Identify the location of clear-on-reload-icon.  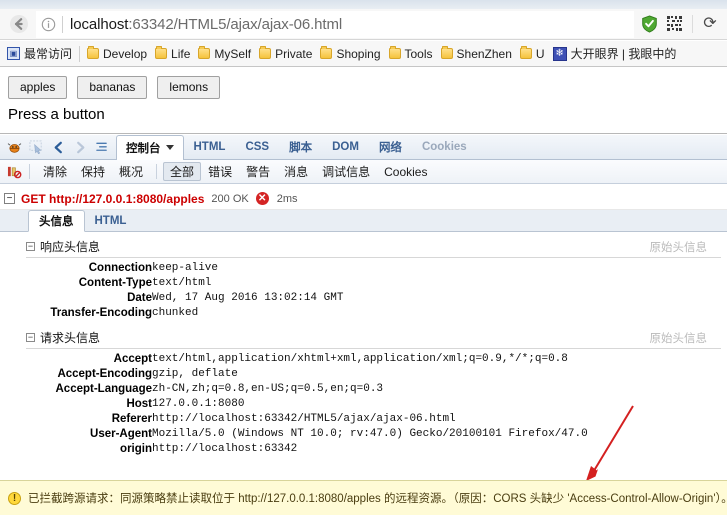
(14, 172).